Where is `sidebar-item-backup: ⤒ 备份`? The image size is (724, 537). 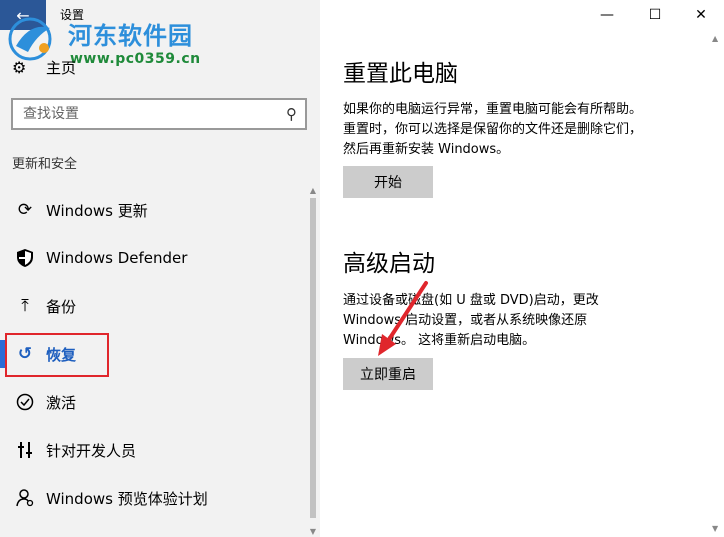
sidebar-item-backup: ⤒ 备份 is located at coordinates (153, 306).